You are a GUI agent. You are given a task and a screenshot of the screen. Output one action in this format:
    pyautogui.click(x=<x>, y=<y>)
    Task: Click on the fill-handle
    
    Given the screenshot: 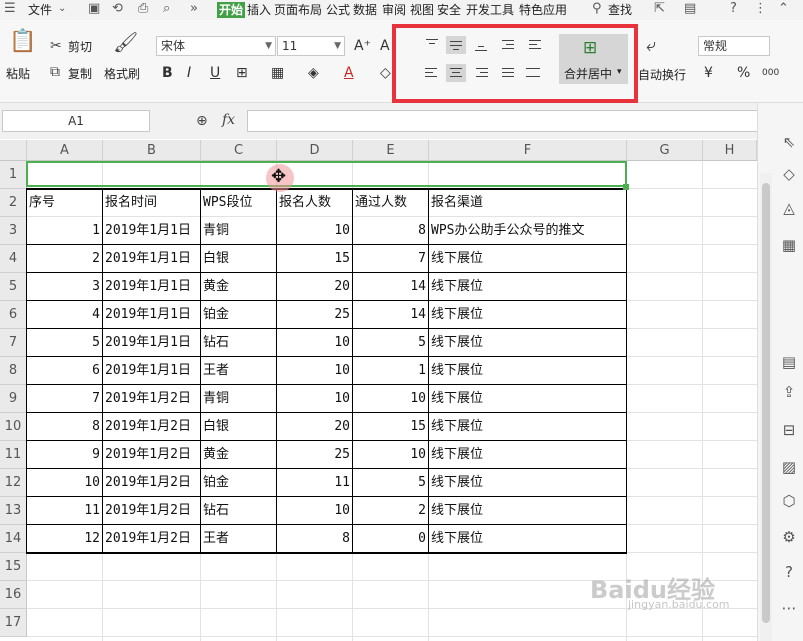 What is the action you would take?
    pyautogui.click(x=626, y=187)
    